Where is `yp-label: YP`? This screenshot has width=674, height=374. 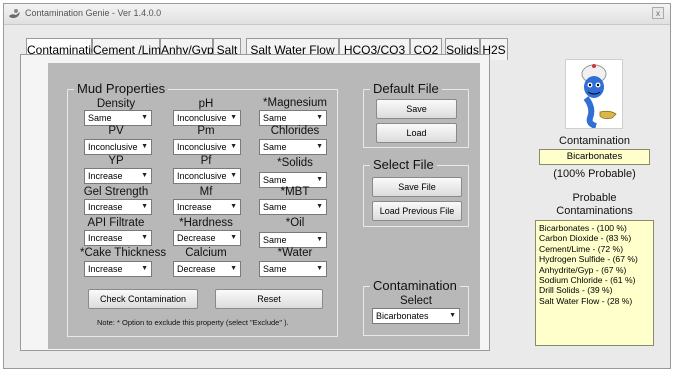
yp-label: YP is located at coordinates (116, 161).